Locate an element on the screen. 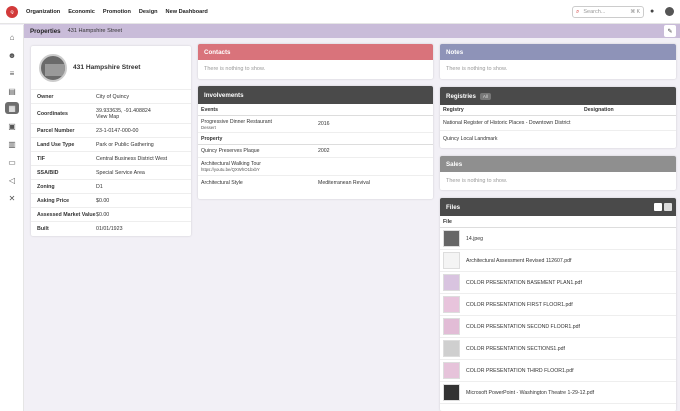 This screenshot has height=411, width=680. assessed-label: Assessed Market Value is located at coordinates (66, 214).